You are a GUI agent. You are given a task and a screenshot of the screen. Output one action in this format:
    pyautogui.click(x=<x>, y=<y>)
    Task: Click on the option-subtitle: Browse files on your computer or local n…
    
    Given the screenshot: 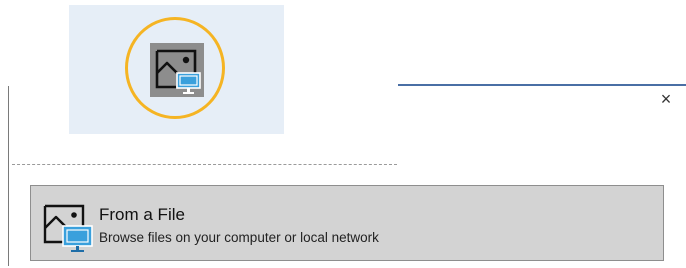 What is the action you would take?
    pyautogui.click(x=239, y=237)
    